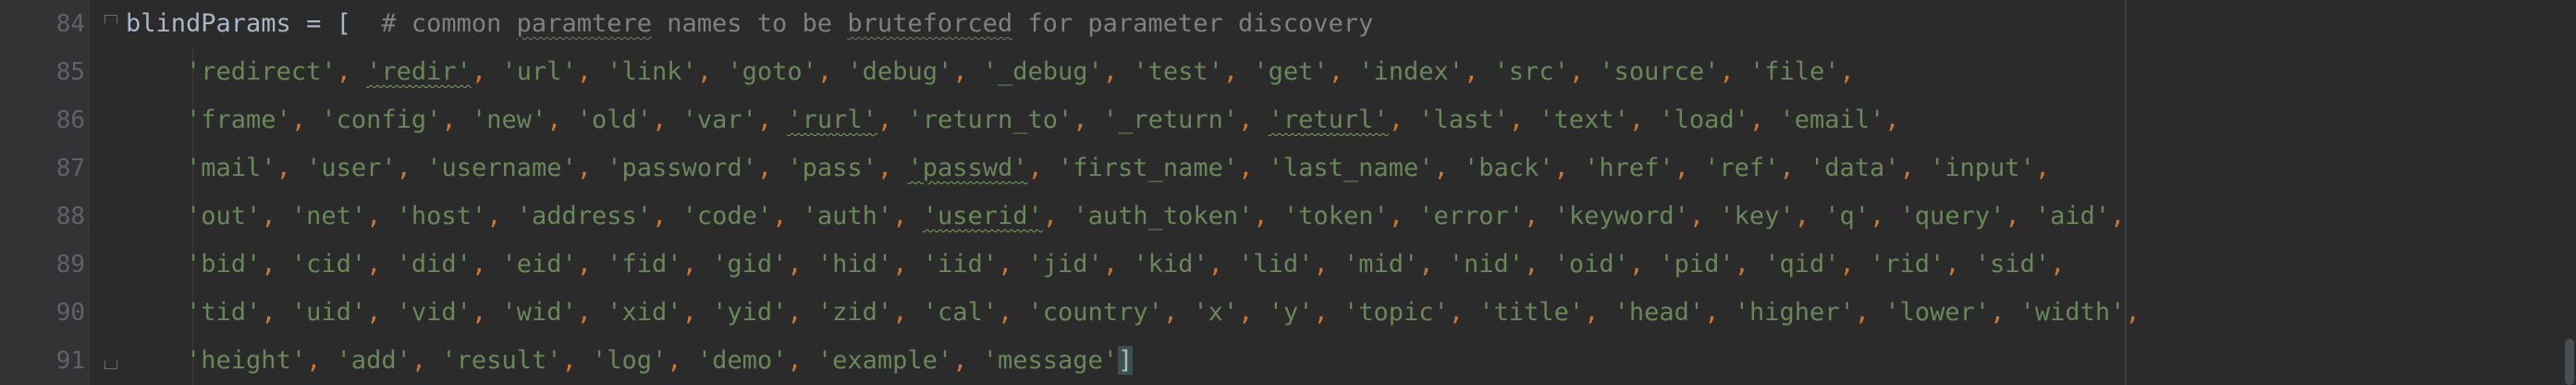 The image size is (2576, 385). I want to click on string-literal: 'error', so click(1471, 216).